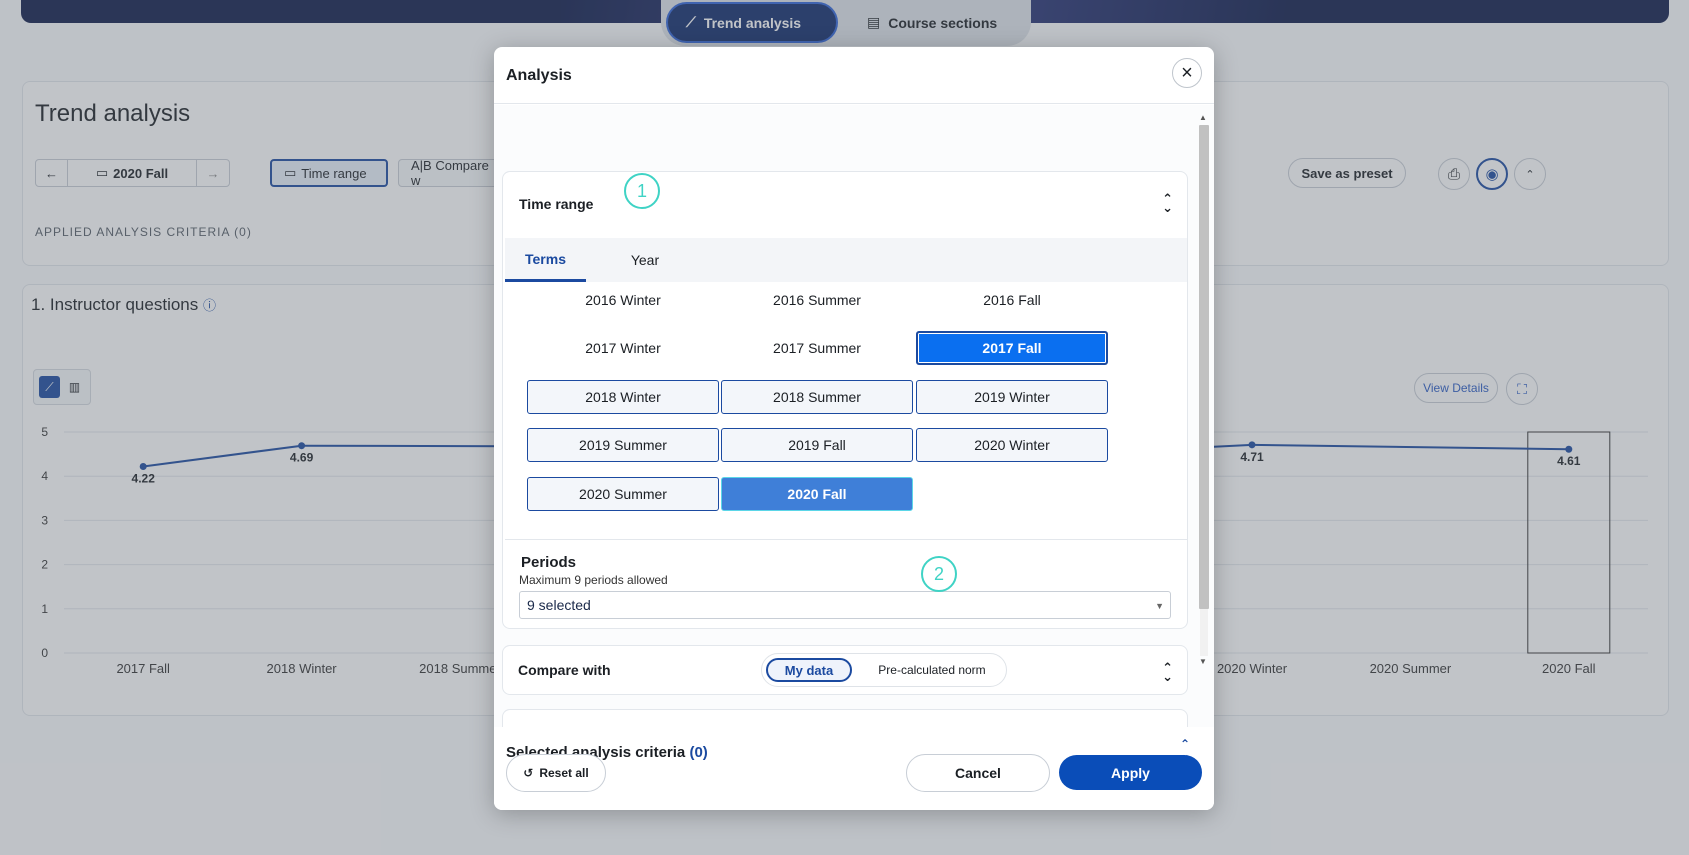 Image resolution: width=1689 pixels, height=855 pixels. What do you see at coordinates (623, 445) in the screenshot?
I see `term-option: 2019 Summer` at bounding box center [623, 445].